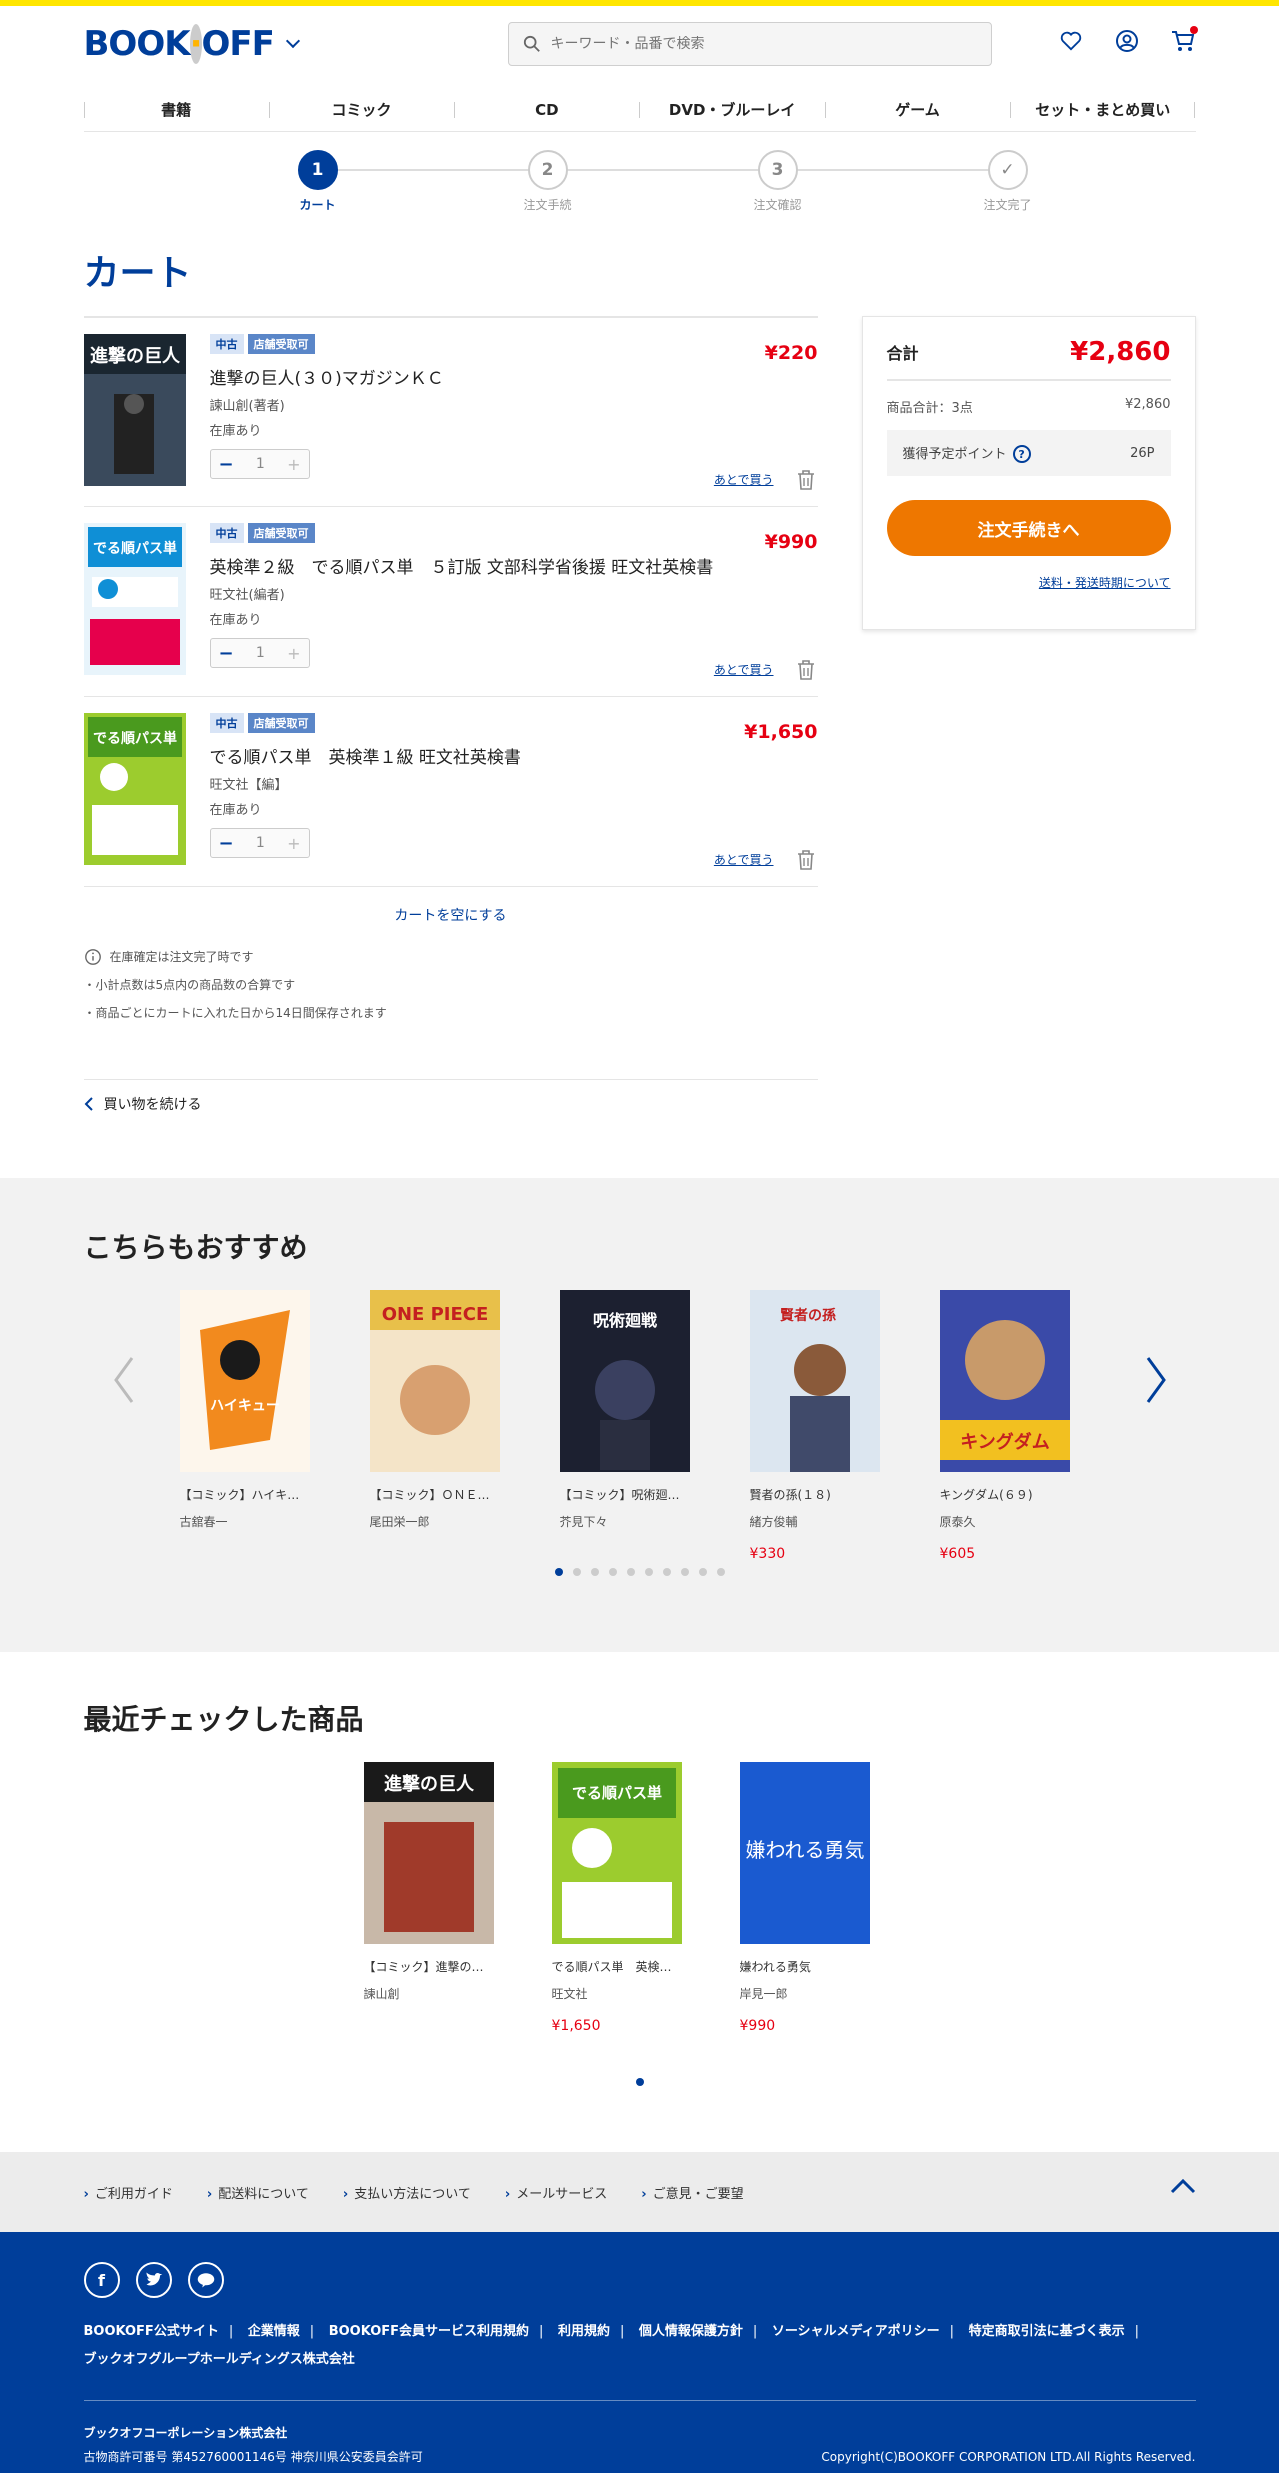 This screenshot has height=2473, width=1279. I want to click on corp-link: 個人情報保護方針, so click(691, 2331).